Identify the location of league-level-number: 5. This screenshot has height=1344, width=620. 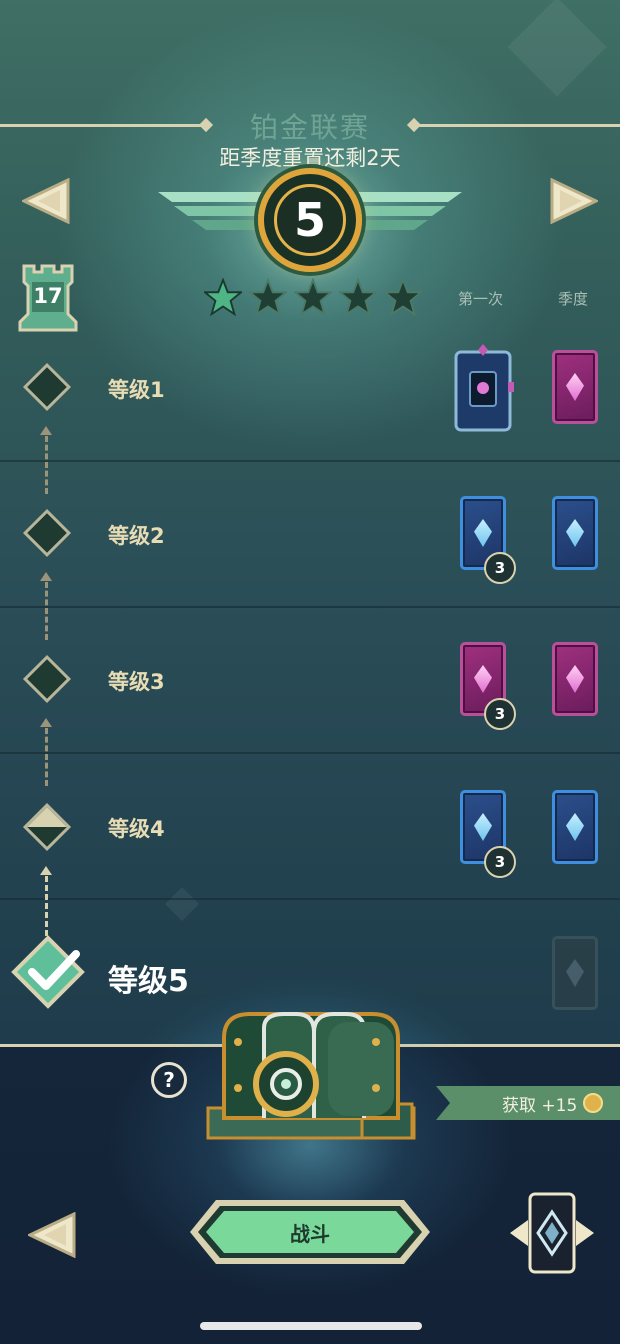
(310, 220).